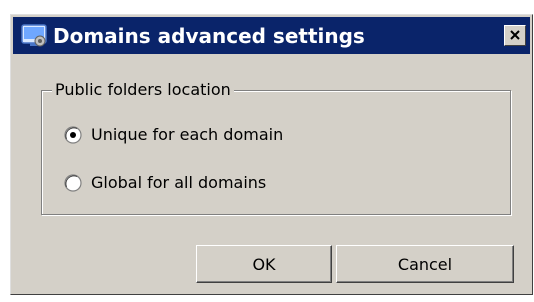  I want to click on group-legend: Public folders location, so click(143, 90).